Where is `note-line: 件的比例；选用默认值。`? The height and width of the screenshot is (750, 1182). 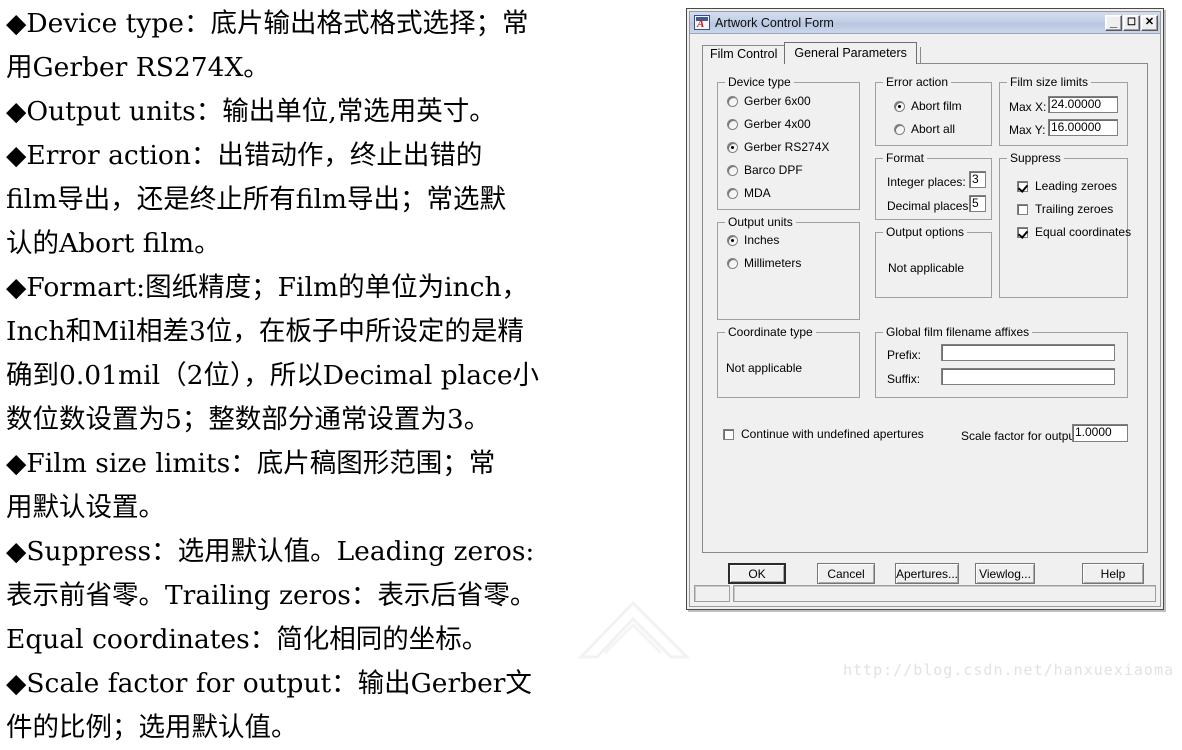 note-line: 件的比例；选用默认值。 is located at coordinates (152, 727).